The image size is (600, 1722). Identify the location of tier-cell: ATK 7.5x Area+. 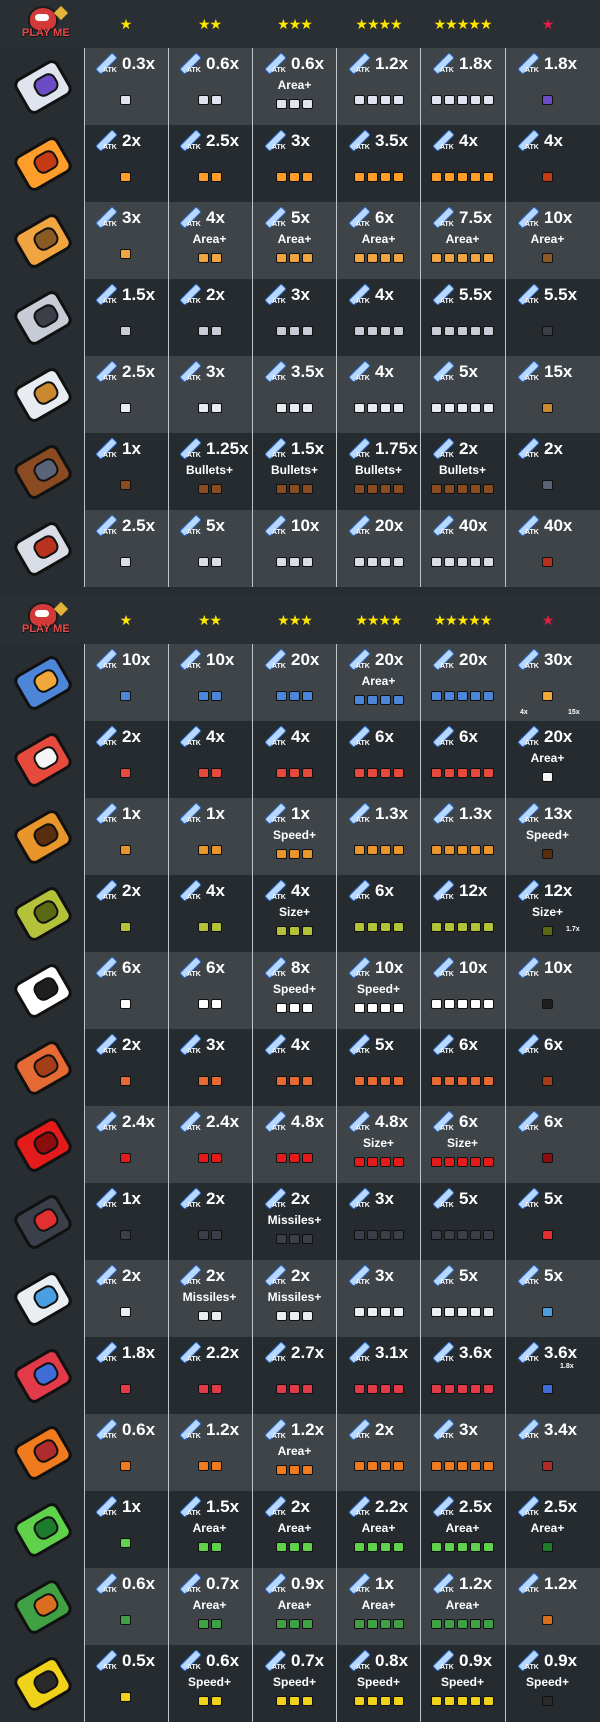
(462, 240).